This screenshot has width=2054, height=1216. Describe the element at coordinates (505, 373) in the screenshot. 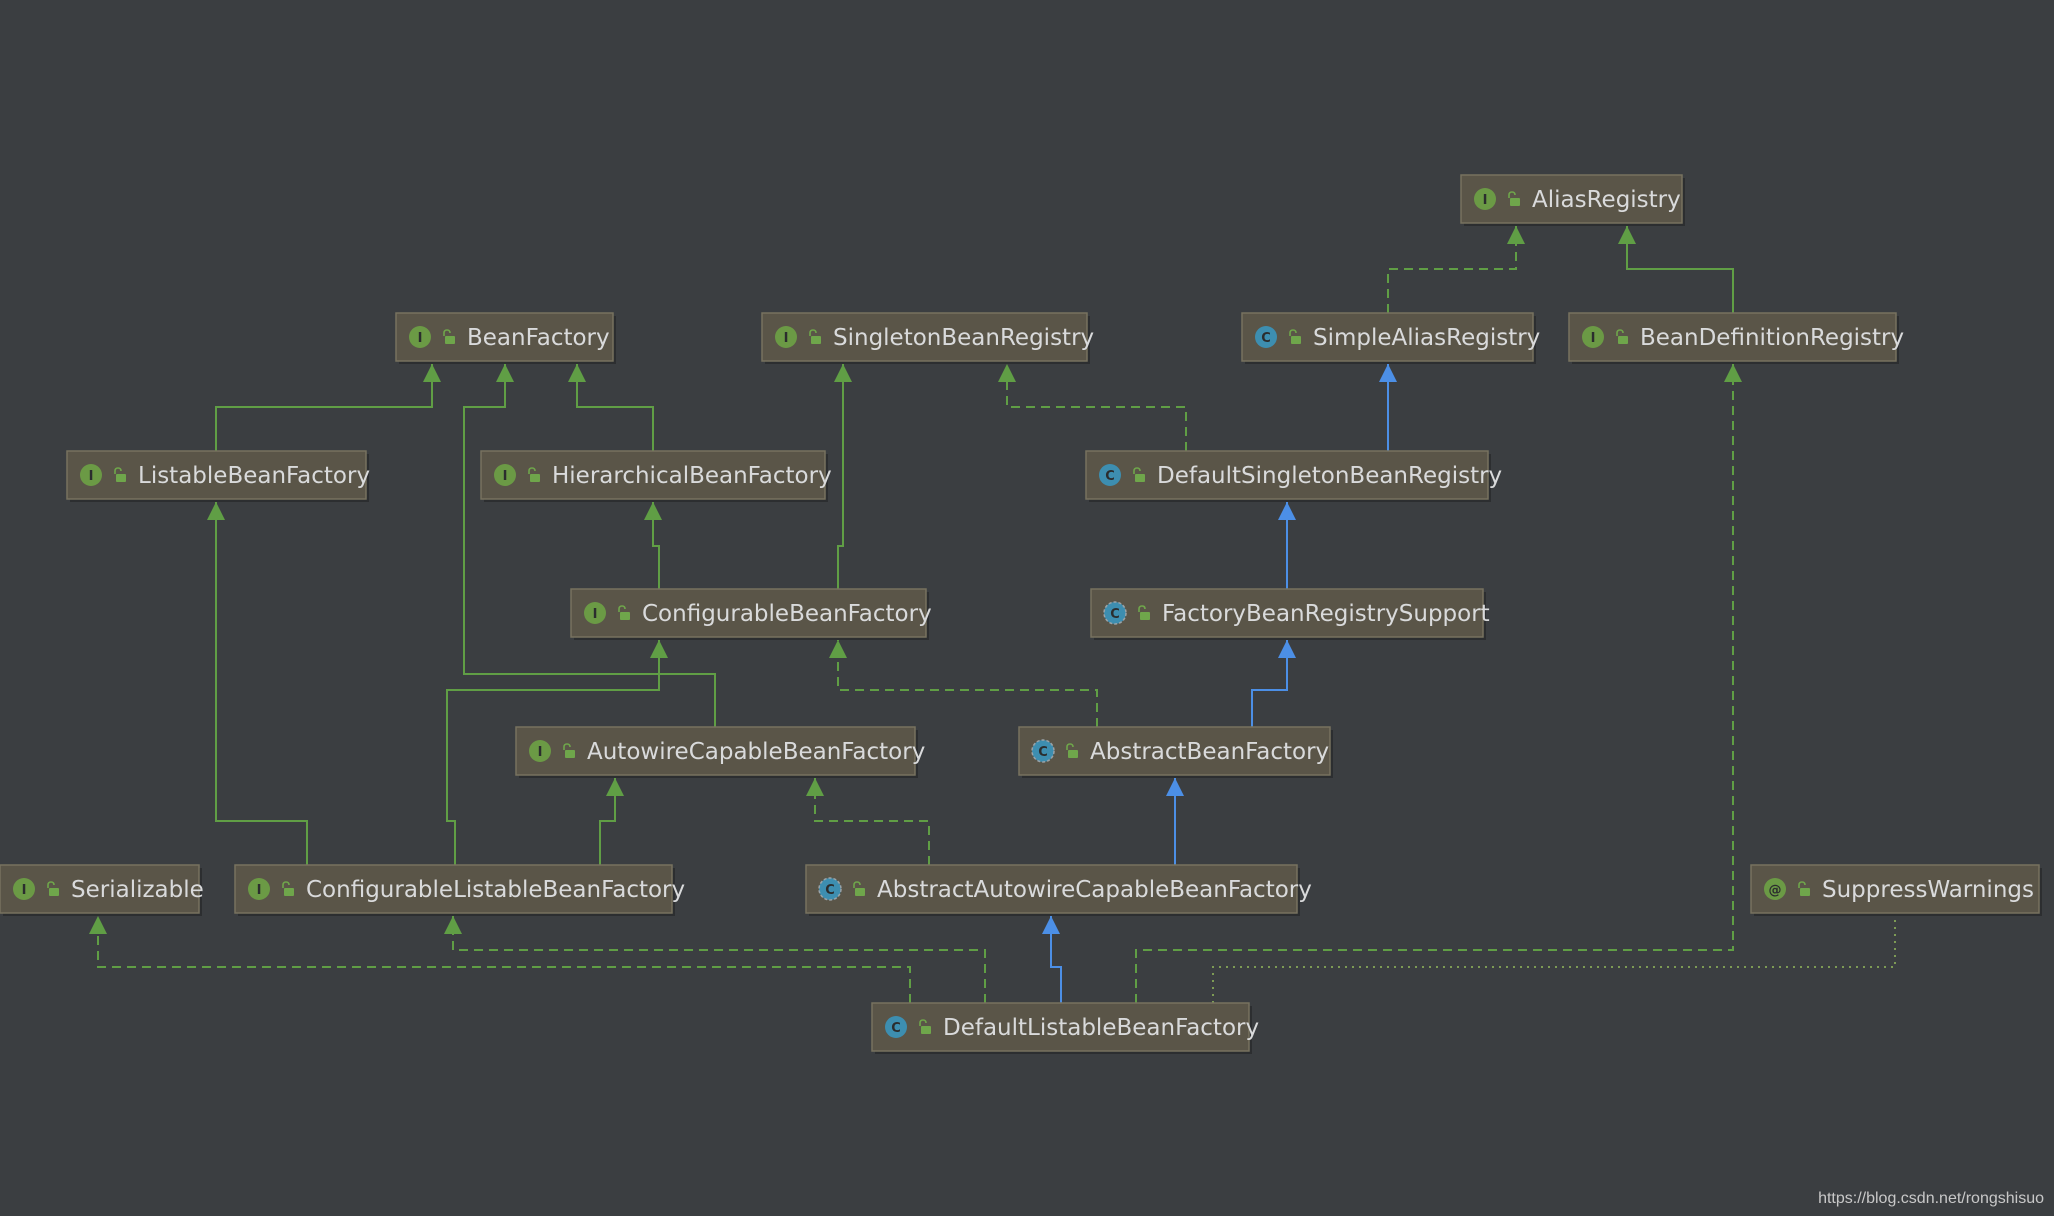

I see `arrowhead-autowire-capable-bean-factory-to-bean-factory` at that location.